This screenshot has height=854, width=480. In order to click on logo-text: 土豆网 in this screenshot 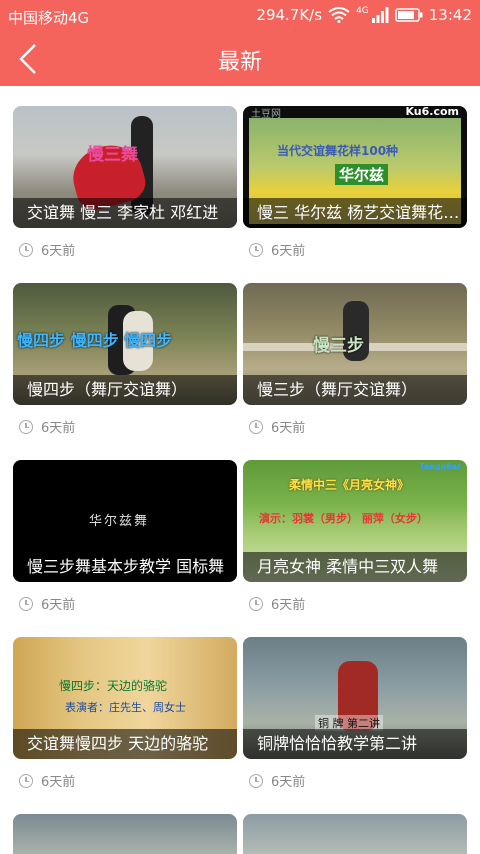, I will do `click(266, 114)`.